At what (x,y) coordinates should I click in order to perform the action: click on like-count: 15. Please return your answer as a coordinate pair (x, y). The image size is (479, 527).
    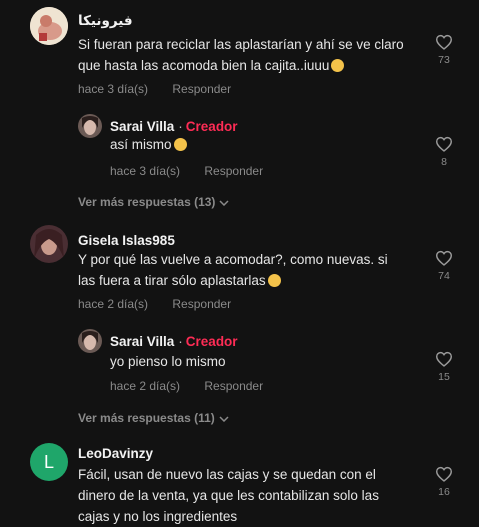
    Looking at the image, I should click on (444, 377).